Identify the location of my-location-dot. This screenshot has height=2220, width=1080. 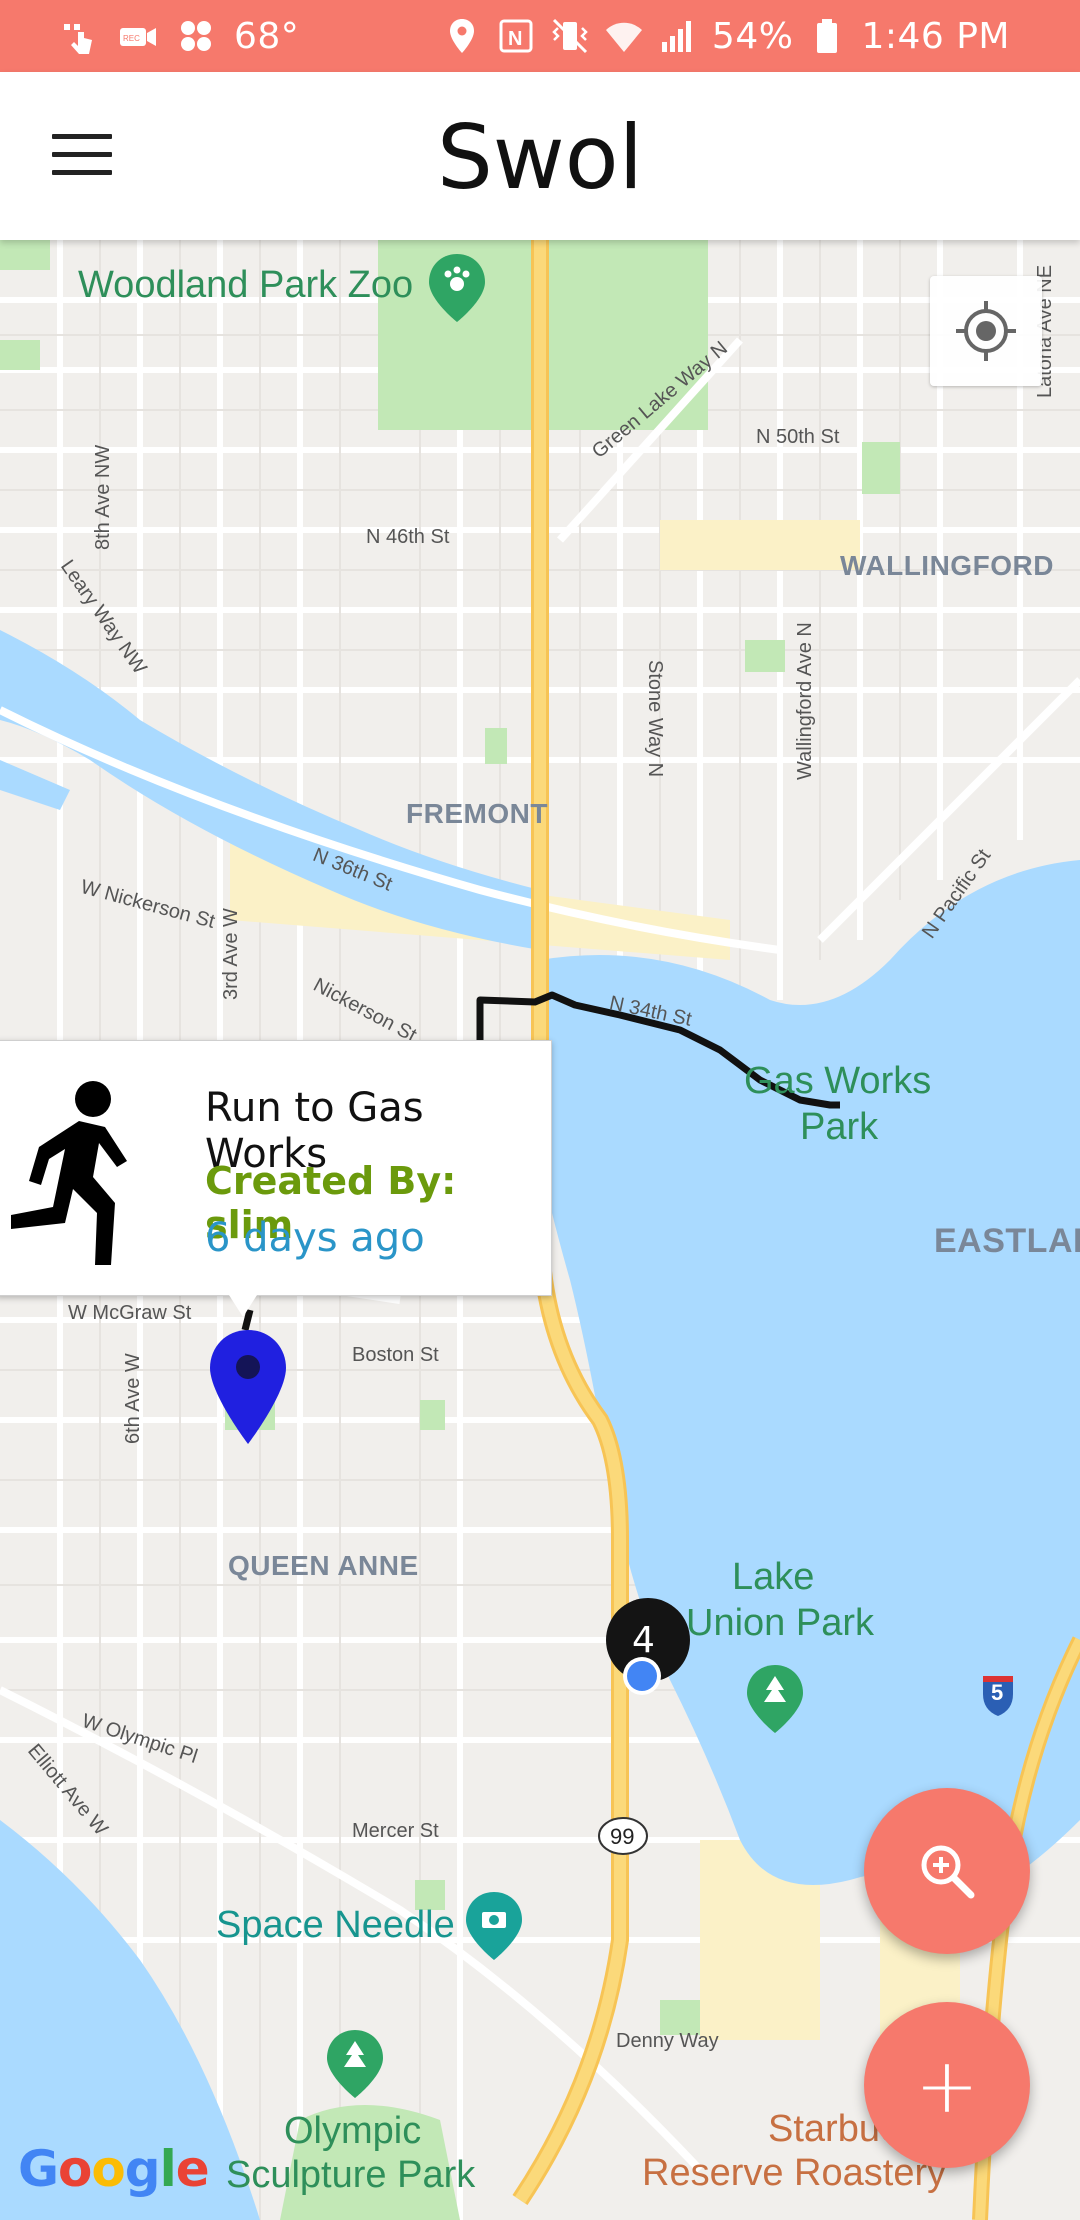
(642, 1676).